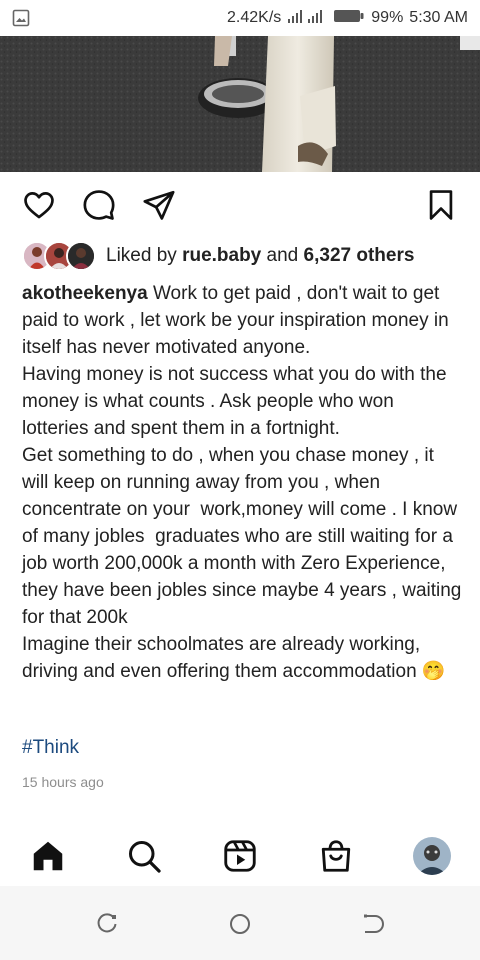  Describe the element at coordinates (141, 255) in the screenshot. I see `liked-by-prefix: Liked by` at that location.